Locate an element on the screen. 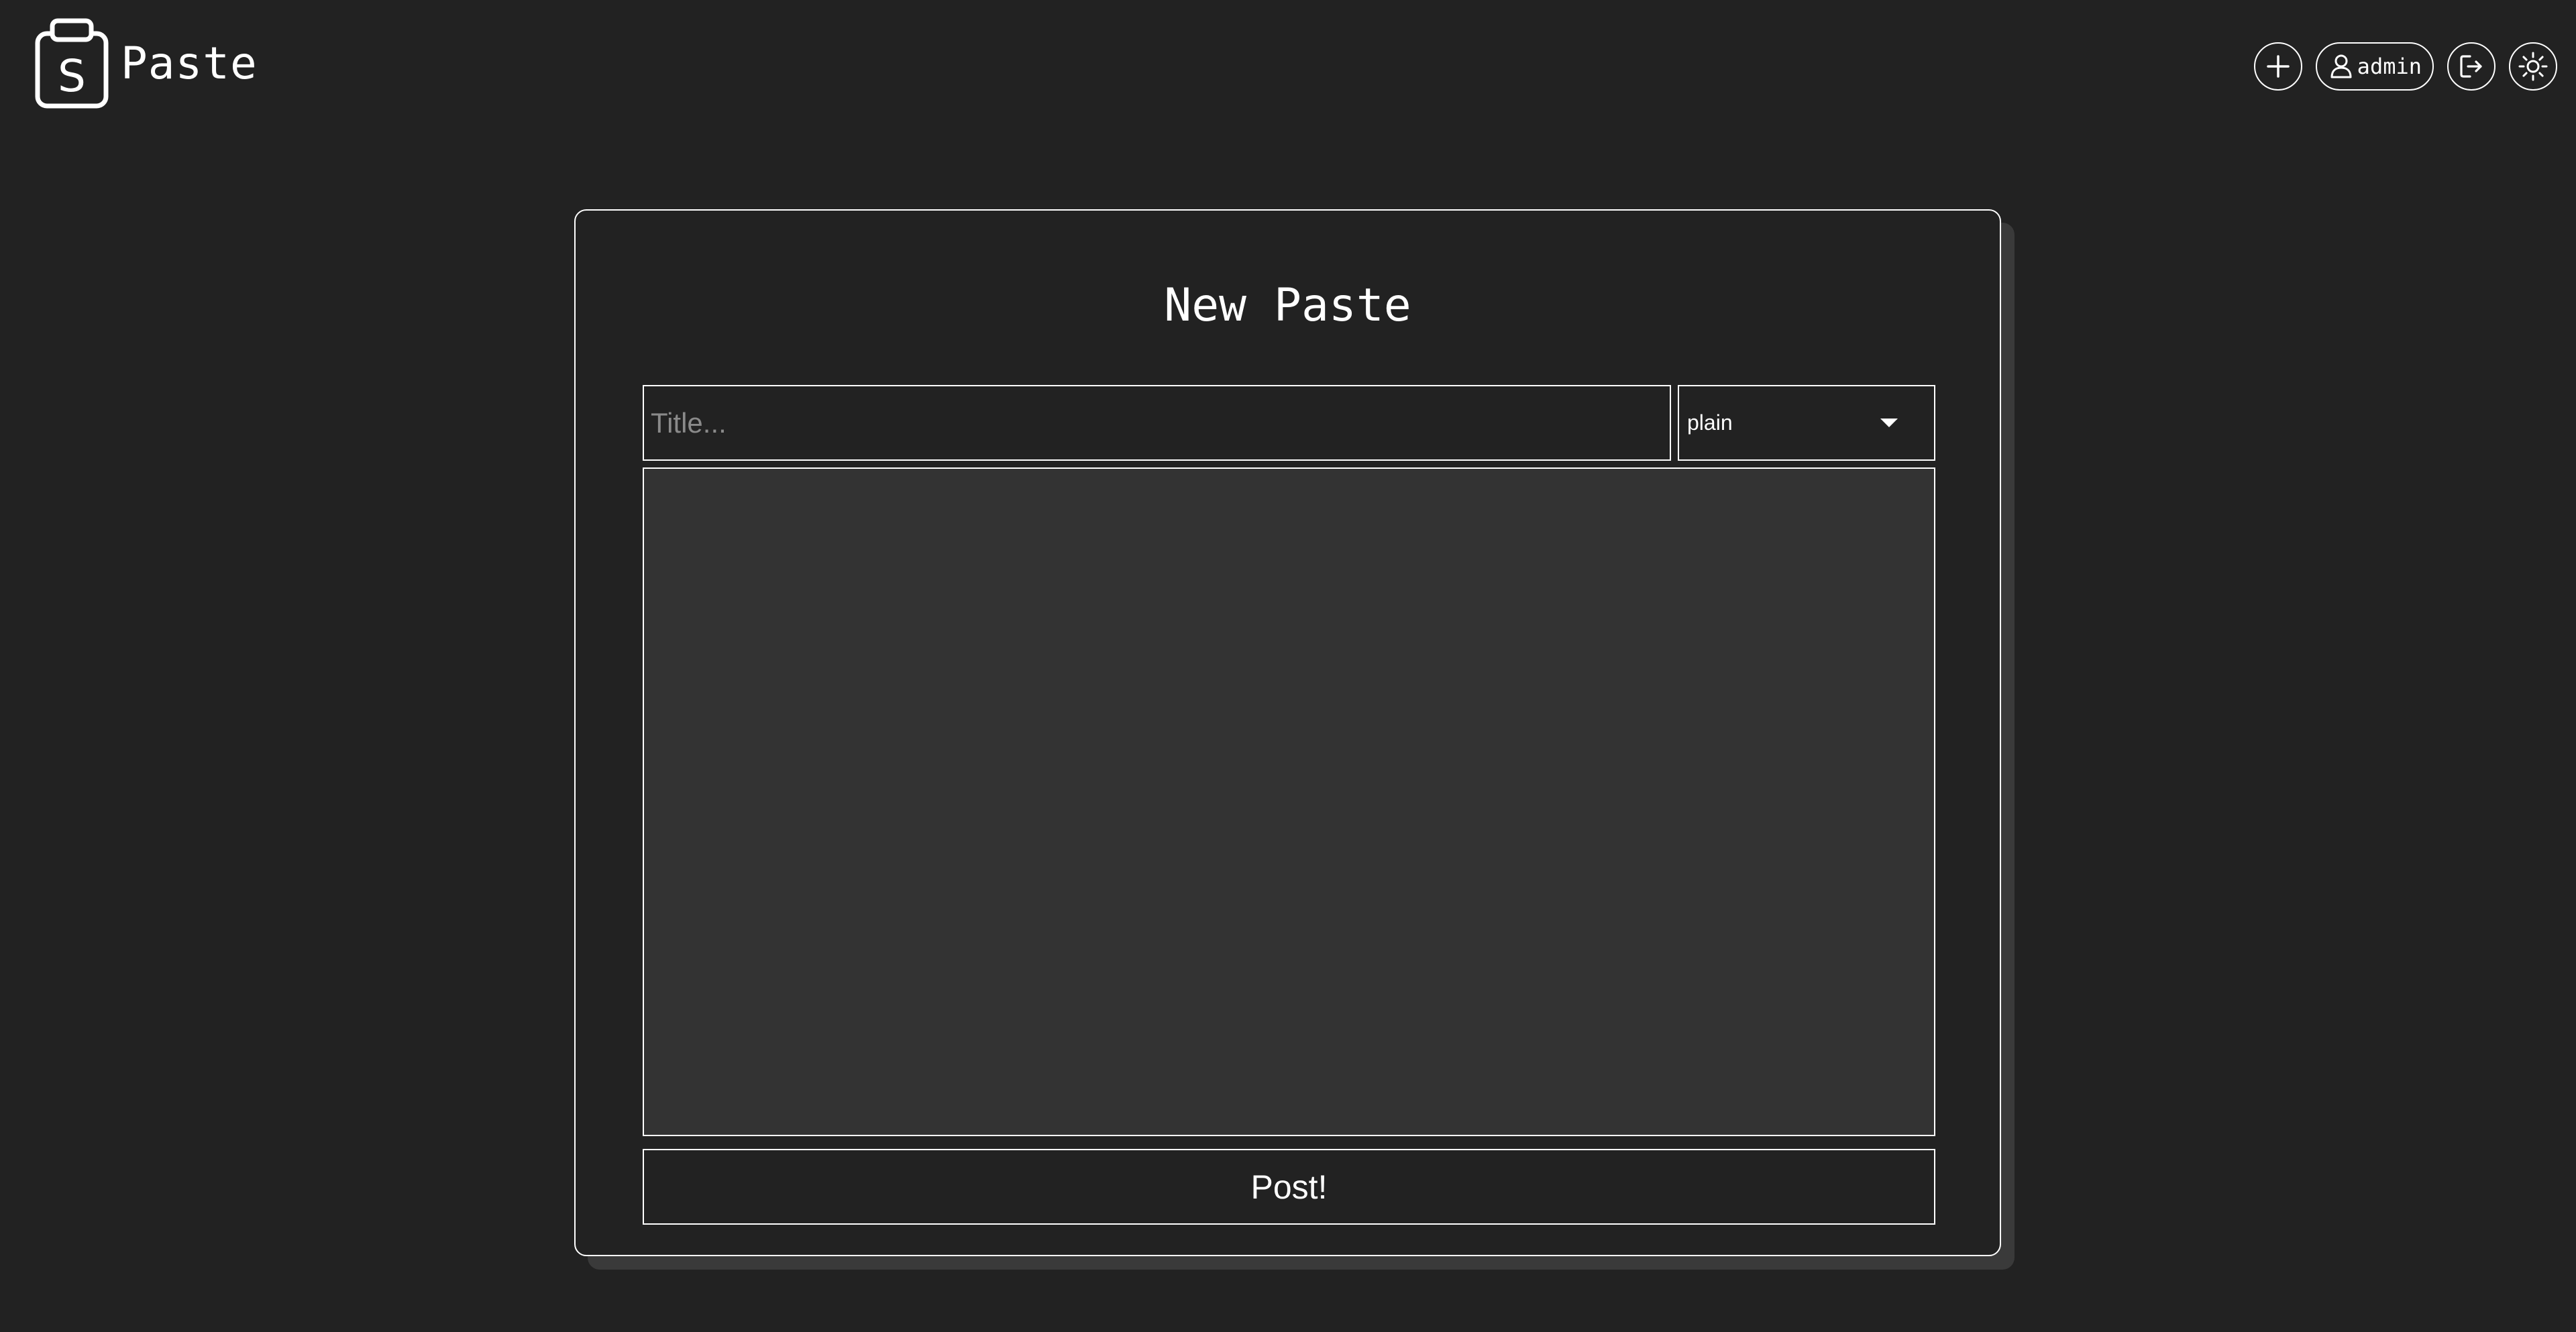  page-title: New Paste is located at coordinates (1287, 305).